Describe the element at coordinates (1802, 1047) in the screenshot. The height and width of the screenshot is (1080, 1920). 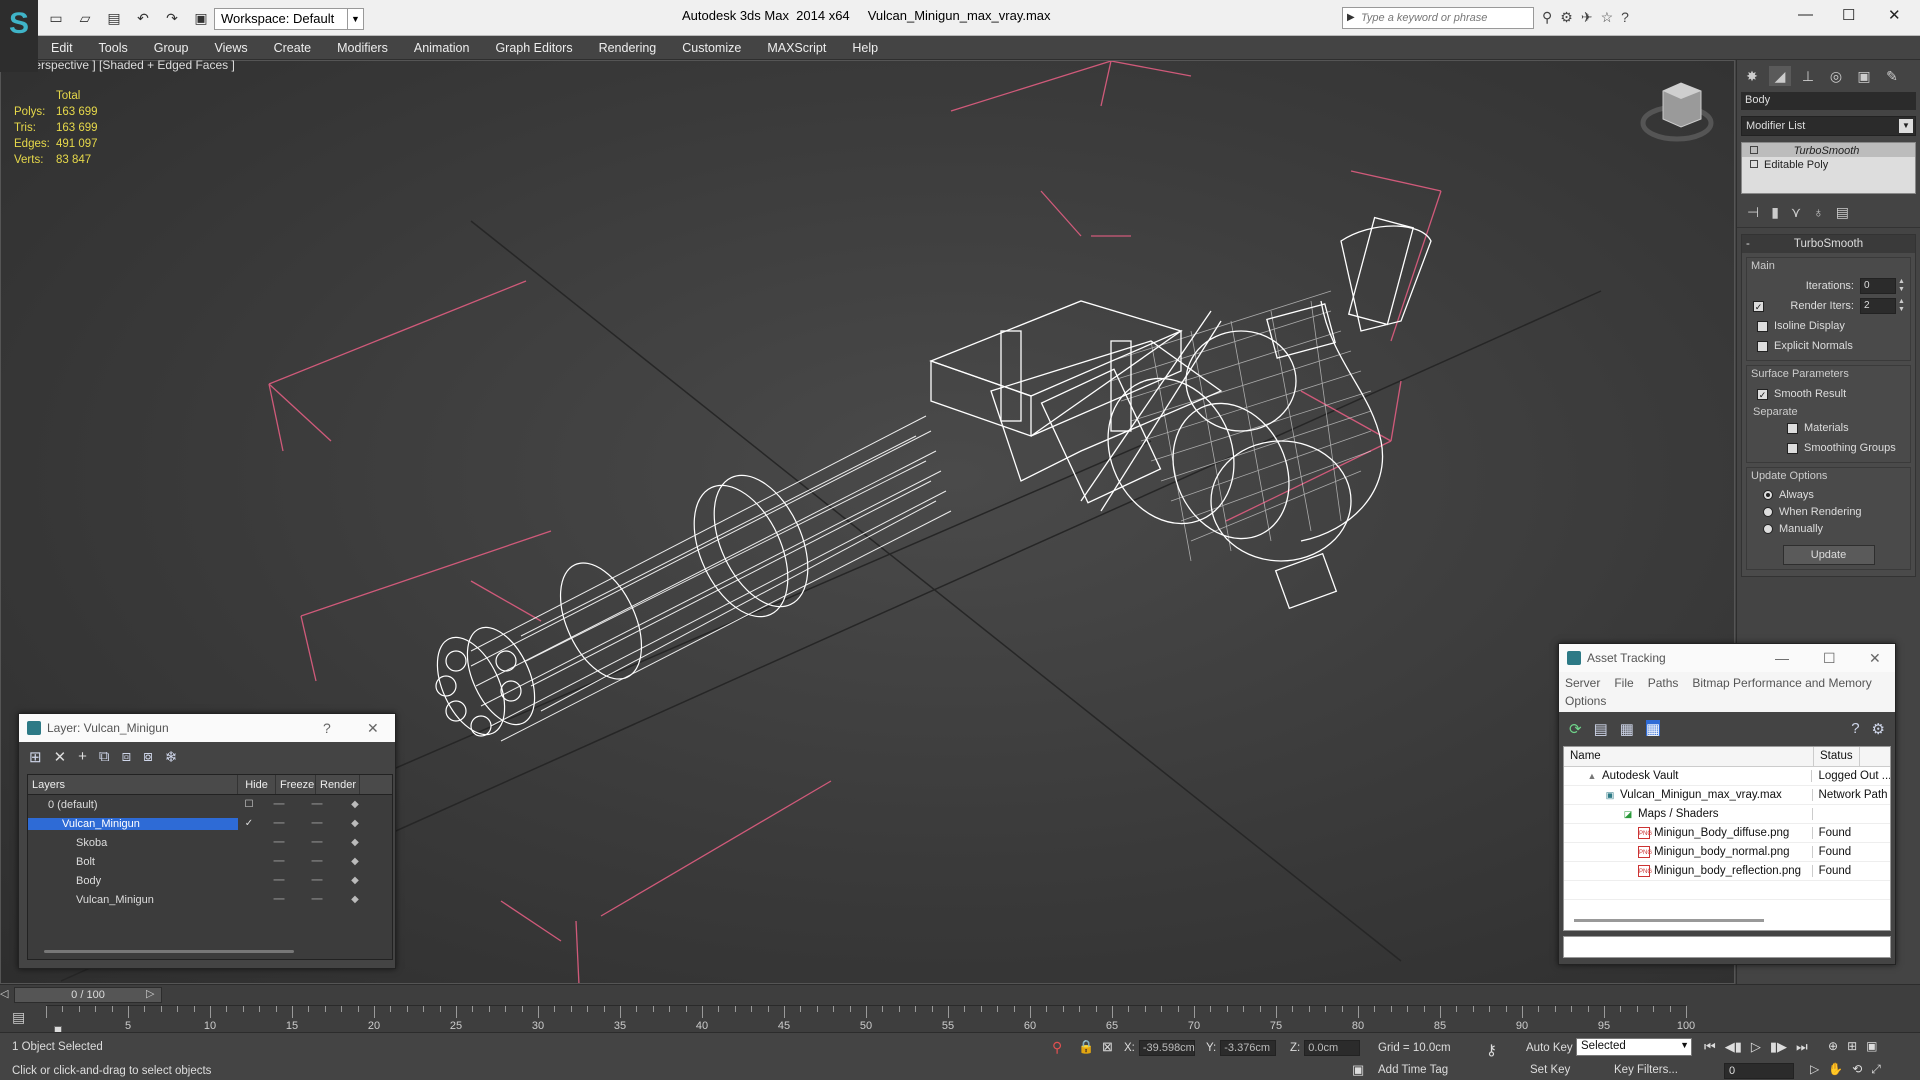
I see `go-to-end-icon: ⏭` at that location.